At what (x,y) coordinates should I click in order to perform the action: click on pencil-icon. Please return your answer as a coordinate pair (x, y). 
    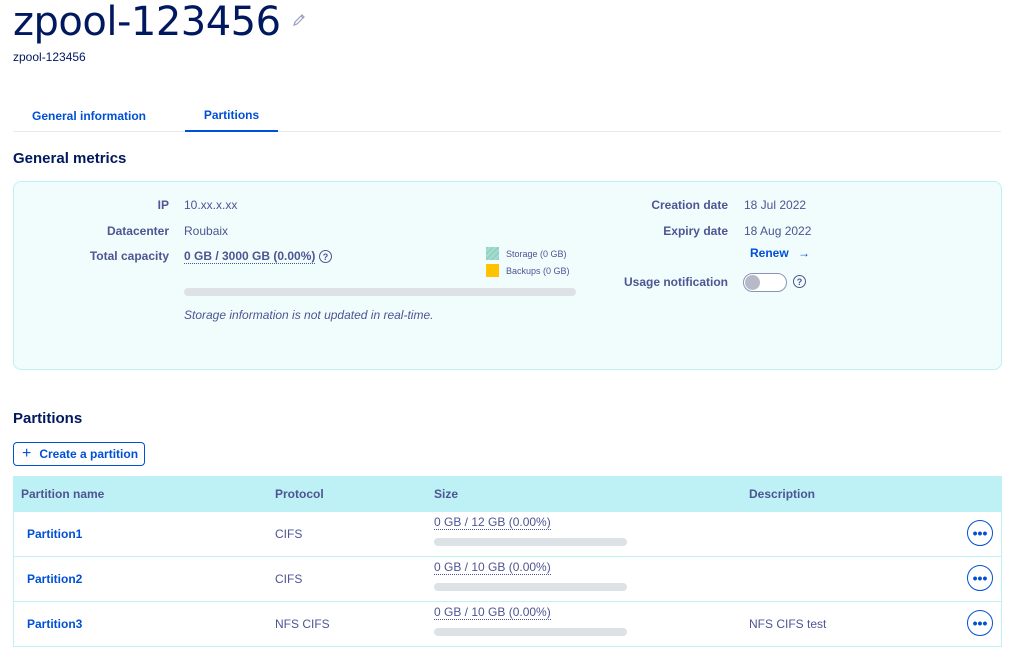
    Looking at the image, I should click on (299, 20).